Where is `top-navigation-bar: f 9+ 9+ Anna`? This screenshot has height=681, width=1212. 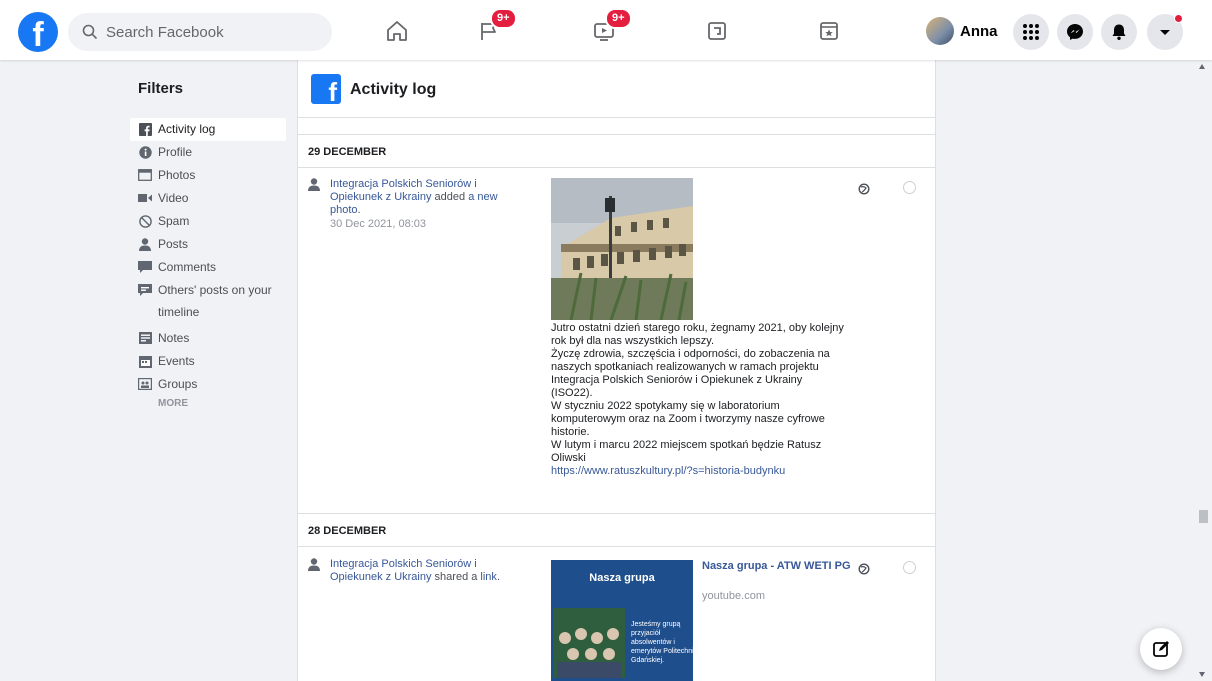
top-navigation-bar: f 9+ 9+ Anna is located at coordinates (606, 30).